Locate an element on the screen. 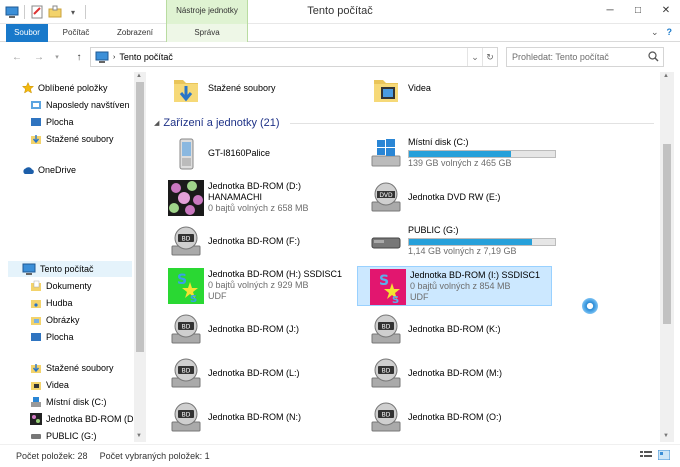  usb-drive-icon is located at coordinates (386, 243).